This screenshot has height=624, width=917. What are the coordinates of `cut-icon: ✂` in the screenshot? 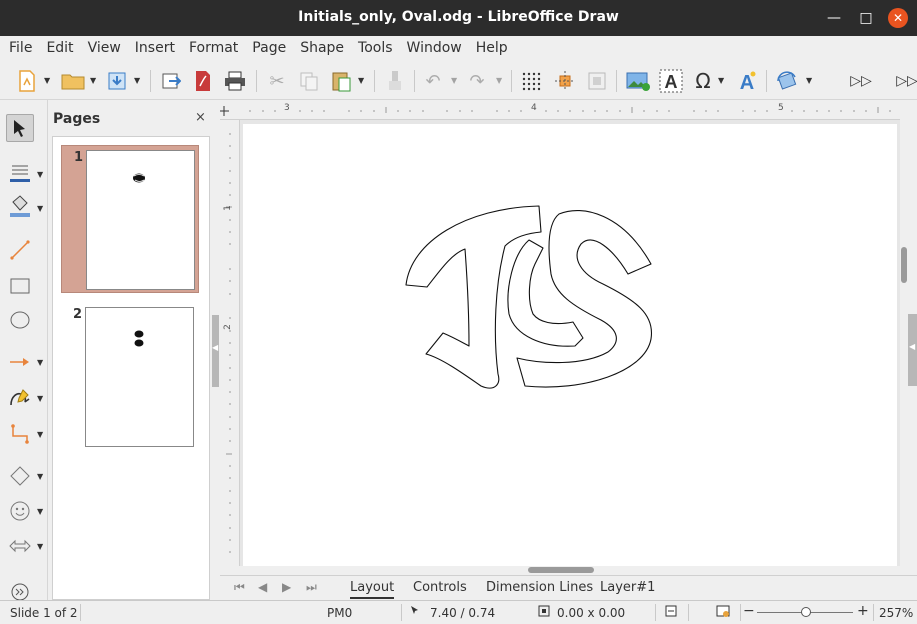 It's located at (277, 81).